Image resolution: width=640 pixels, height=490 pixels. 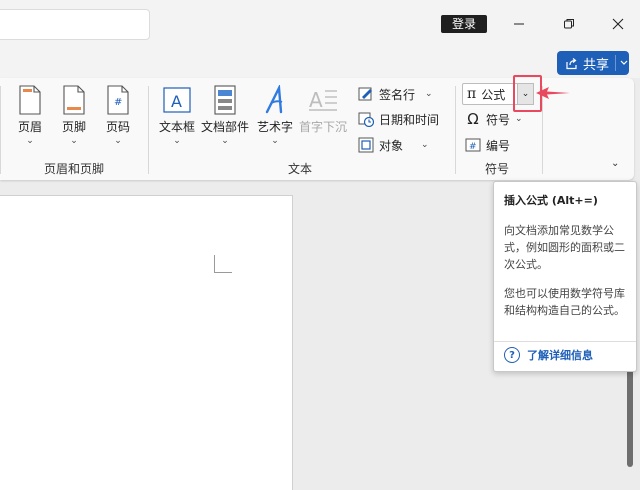 I want to click on equation-label: 公式, so click(x=493, y=94).